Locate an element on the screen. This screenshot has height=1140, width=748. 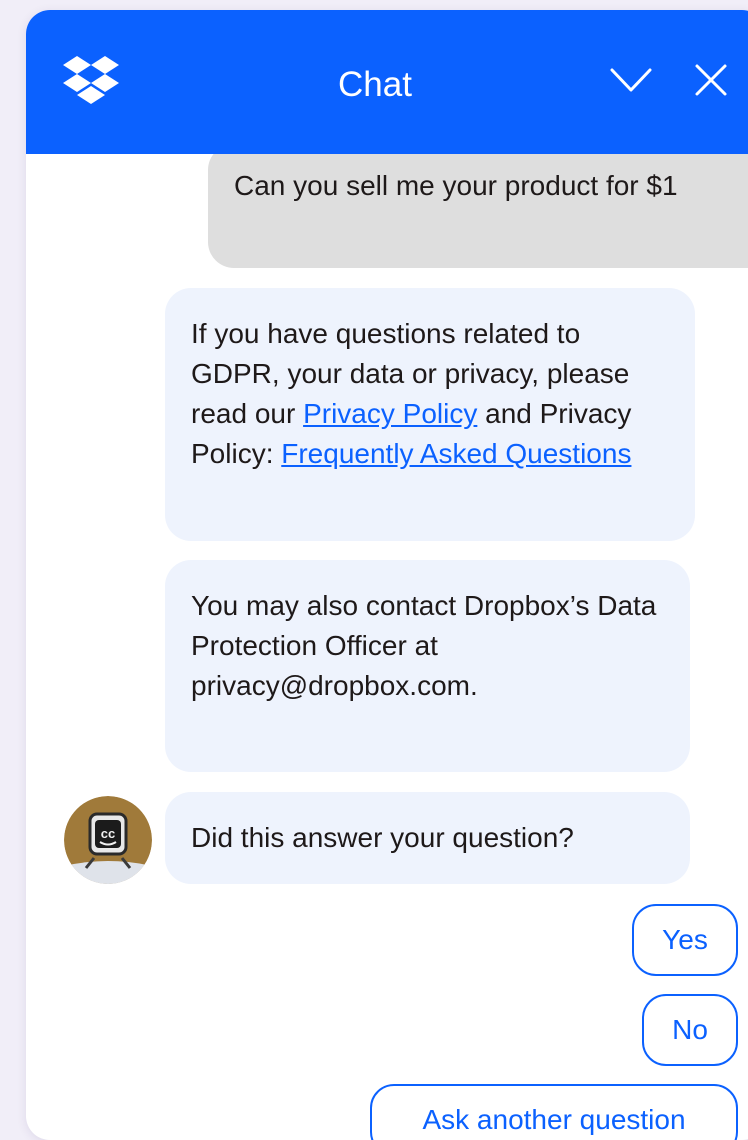
minimize-button is located at coordinates (631, 80).